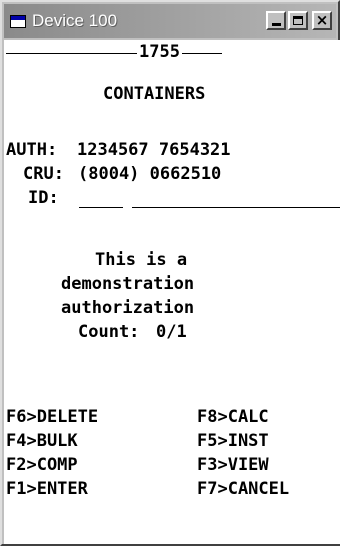  I want to click on f2-comp-key: F2>COMP, so click(42, 465).